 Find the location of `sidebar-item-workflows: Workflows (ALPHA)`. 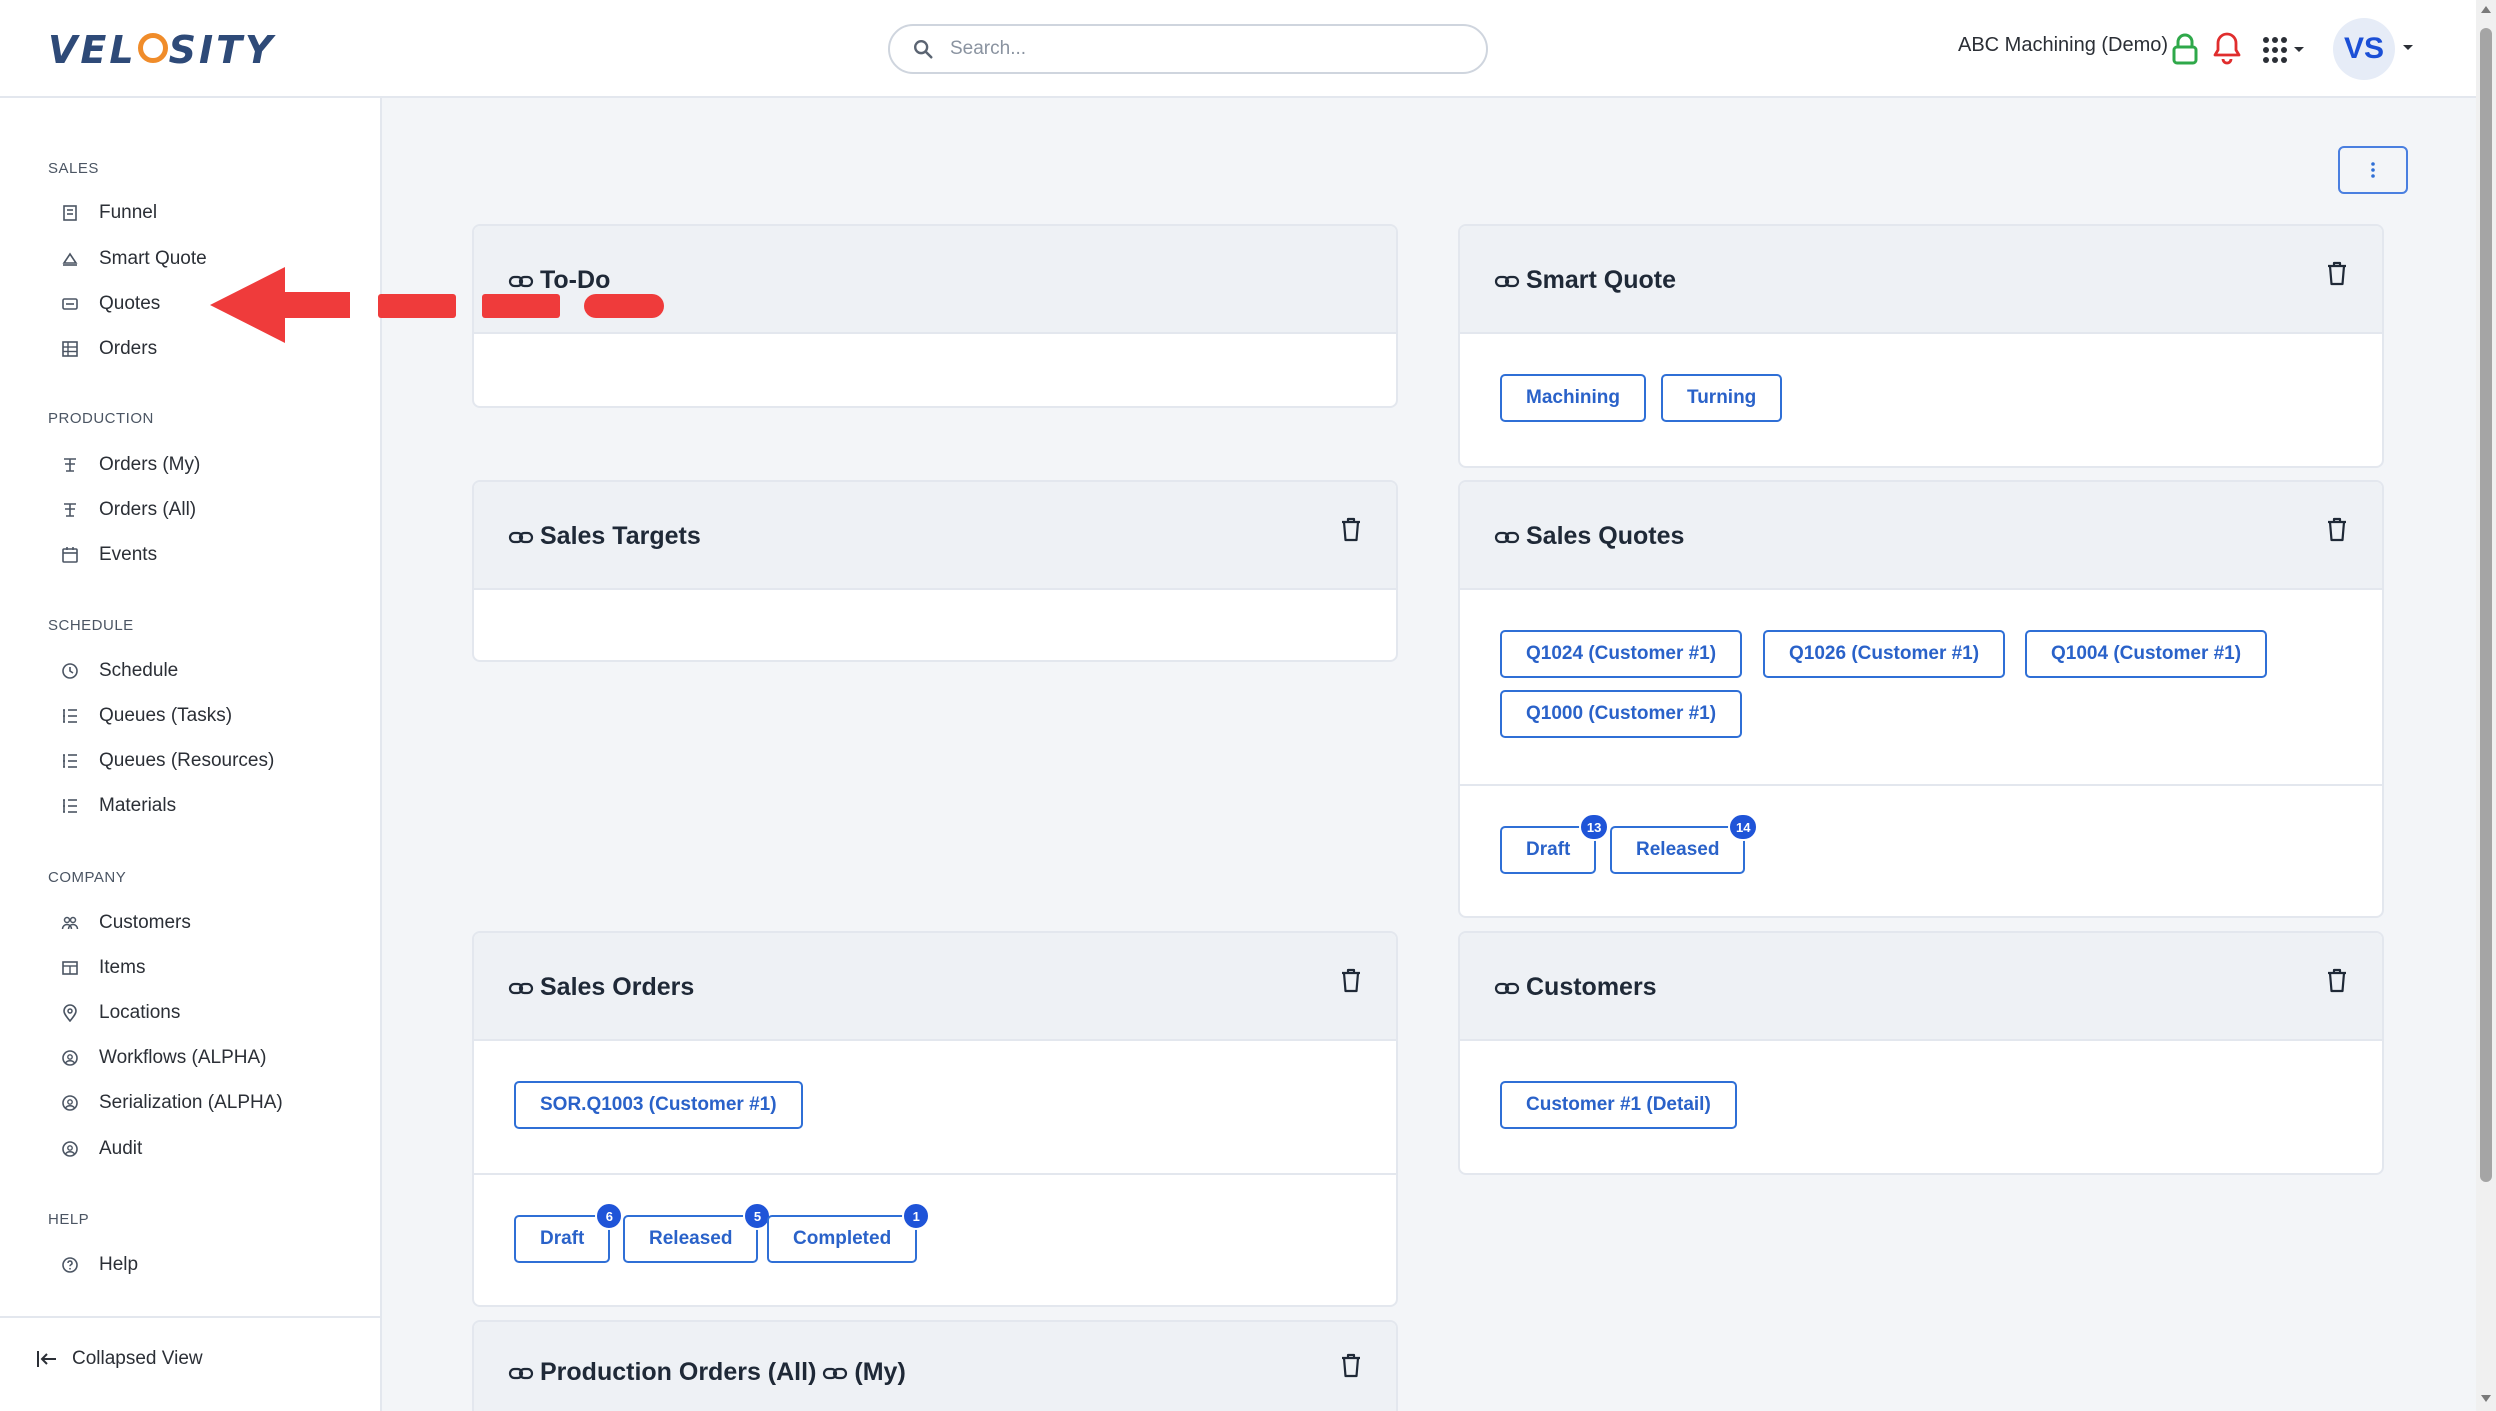

sidebar-item-workflows: Workflows (ALPHA) is located at coordinates (163, 1058).